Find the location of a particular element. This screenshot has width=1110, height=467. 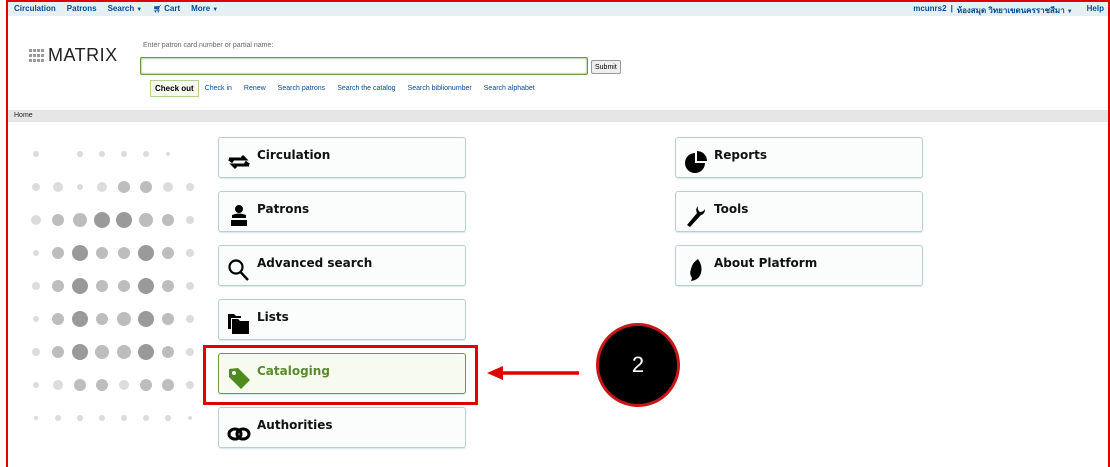

flame-icon is located at coordinates (696, 270).